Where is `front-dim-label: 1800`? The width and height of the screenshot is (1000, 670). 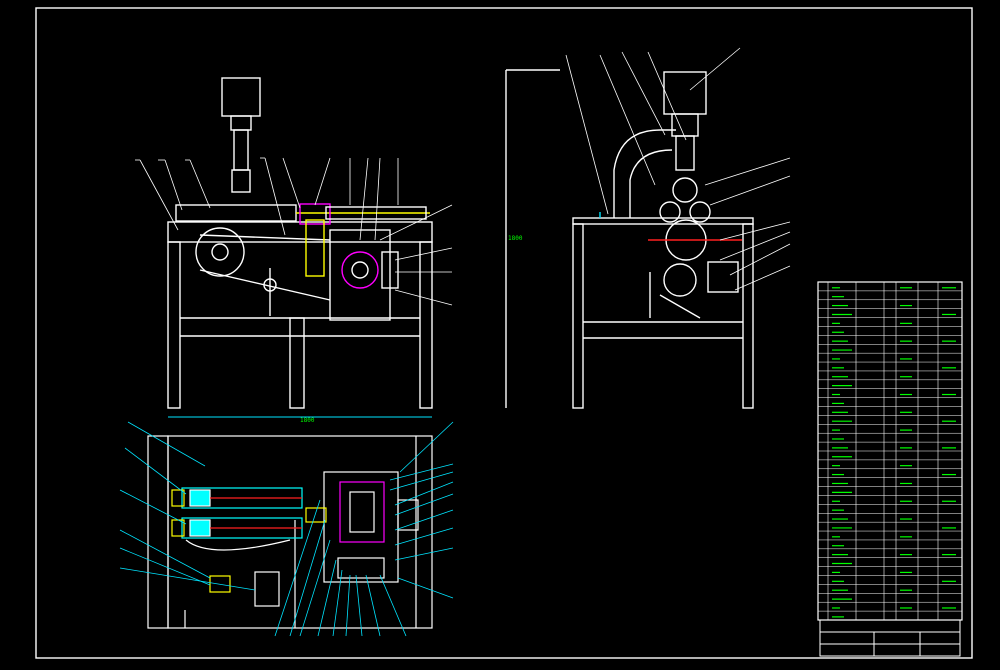
front-dim-label: 1800 is located at coordinates (307, 420).